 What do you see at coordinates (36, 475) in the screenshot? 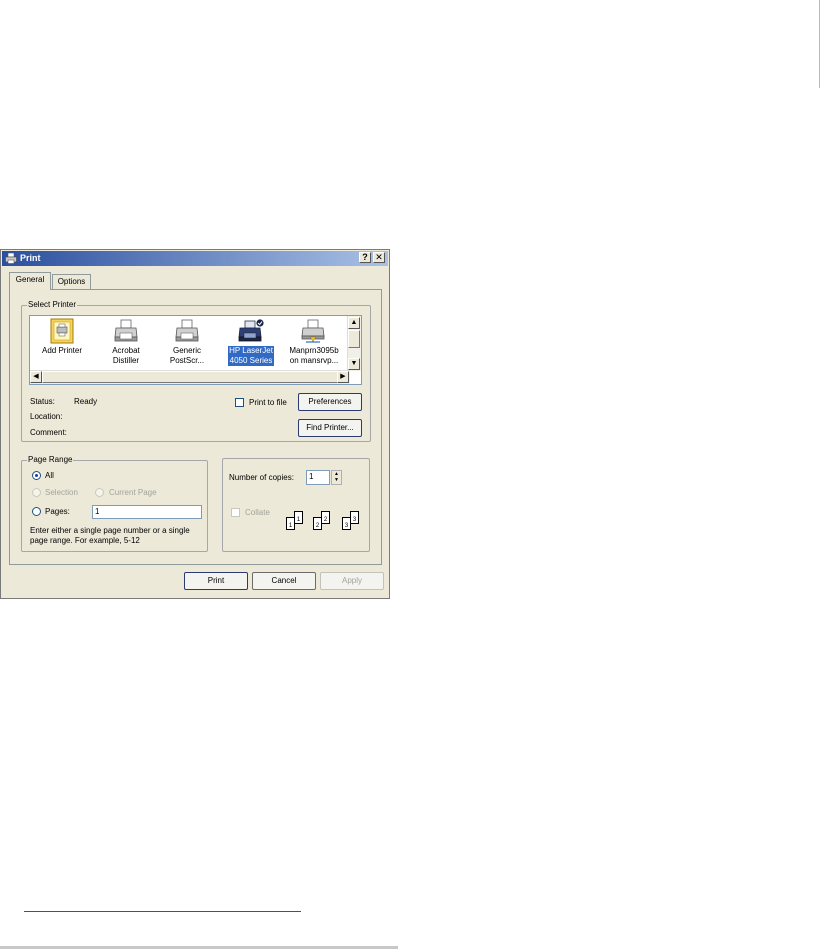
I see `all-pages-radio` at bounding box center [36, 475].